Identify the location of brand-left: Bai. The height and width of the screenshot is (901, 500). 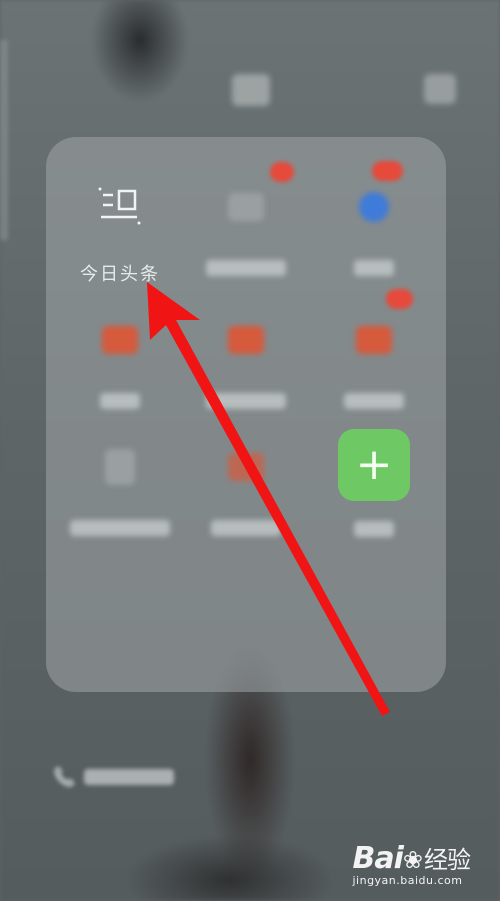
(377, 858).